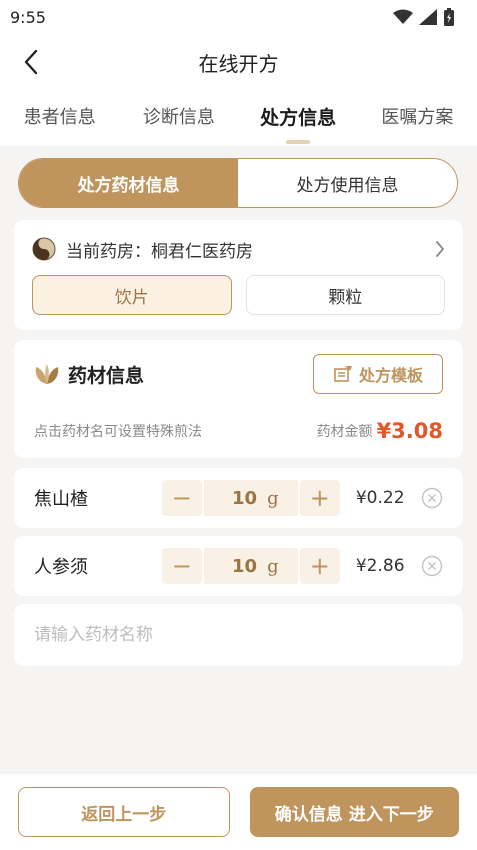  Describe the element at coordinates (449, 17) in the screenshot. I see `battery-icon` at that location.